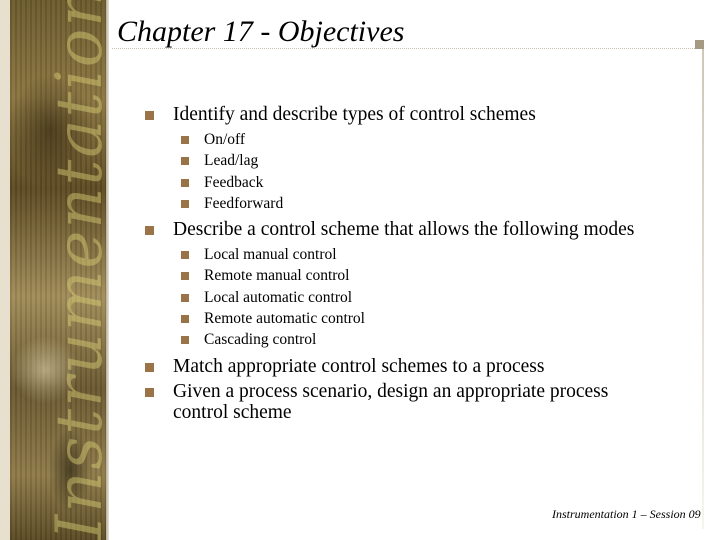 The height and width of the screenshot is (540, 720). I want to click on sub-item-text: Lead/lag, so click(231, 161).